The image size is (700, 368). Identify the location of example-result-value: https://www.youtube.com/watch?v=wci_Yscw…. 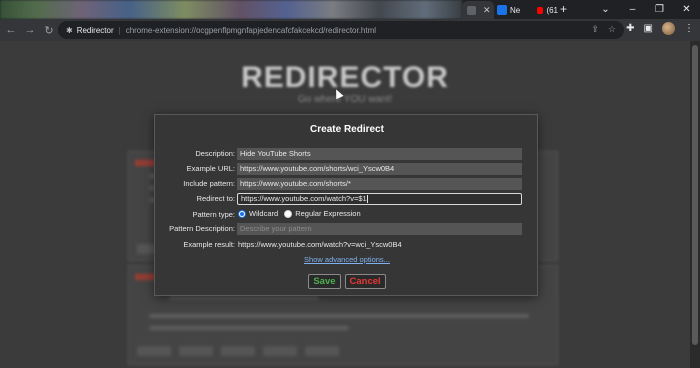
(320, 244).